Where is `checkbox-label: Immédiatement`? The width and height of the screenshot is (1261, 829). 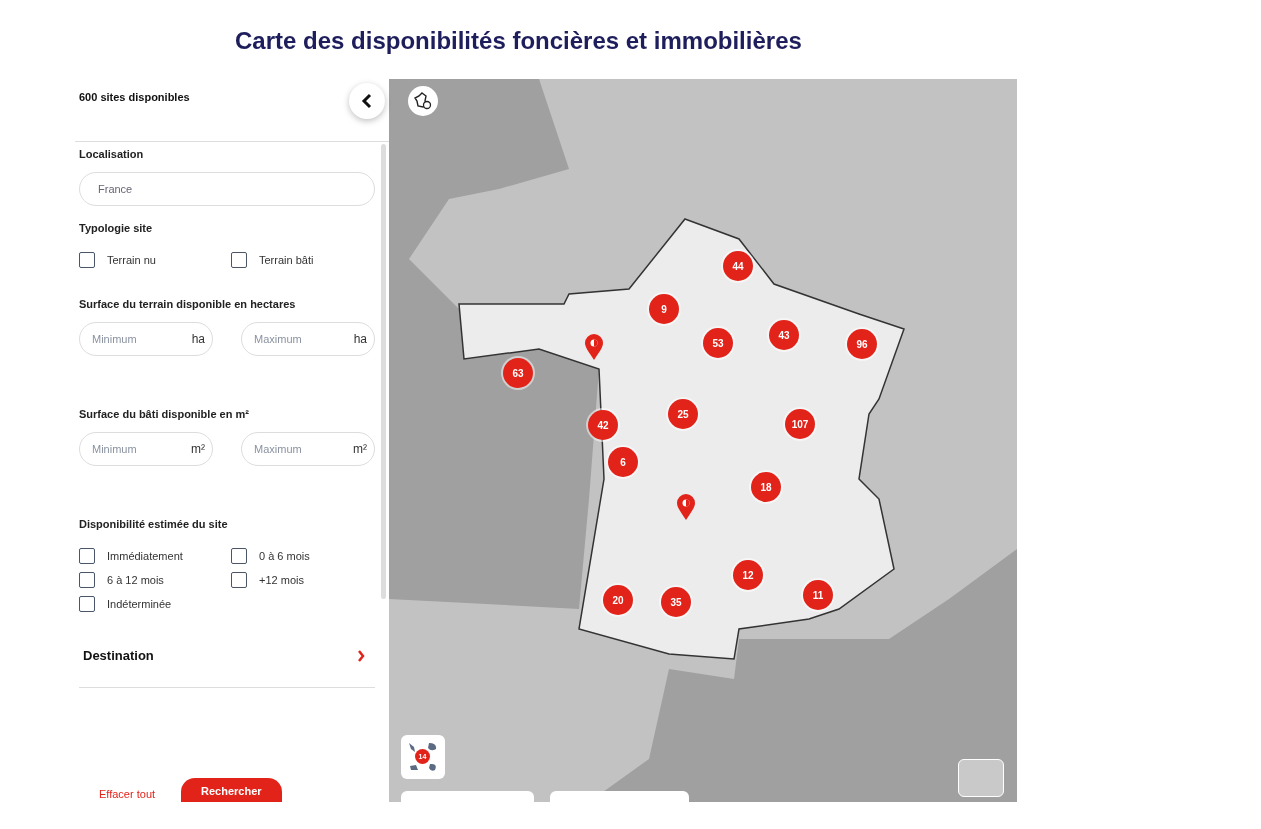 checkbox-label: Immédiatement is located at coordinates (145, 556).